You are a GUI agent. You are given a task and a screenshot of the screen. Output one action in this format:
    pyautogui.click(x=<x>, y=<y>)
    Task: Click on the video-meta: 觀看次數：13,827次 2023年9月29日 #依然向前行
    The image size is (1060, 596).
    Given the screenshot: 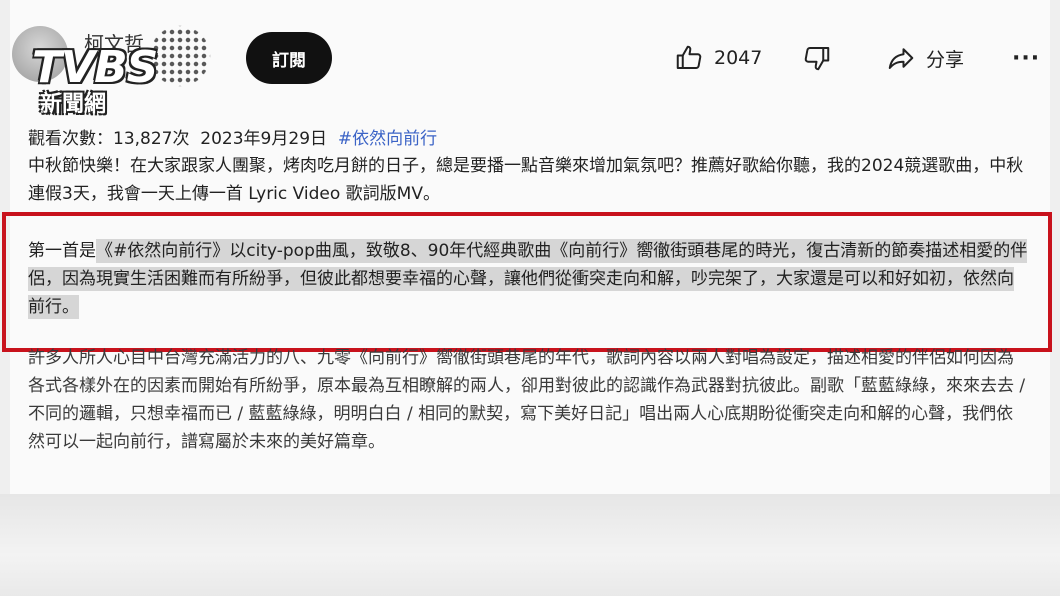 What is the action you would take?
    pyautogui.click(x=232, y=136)
    